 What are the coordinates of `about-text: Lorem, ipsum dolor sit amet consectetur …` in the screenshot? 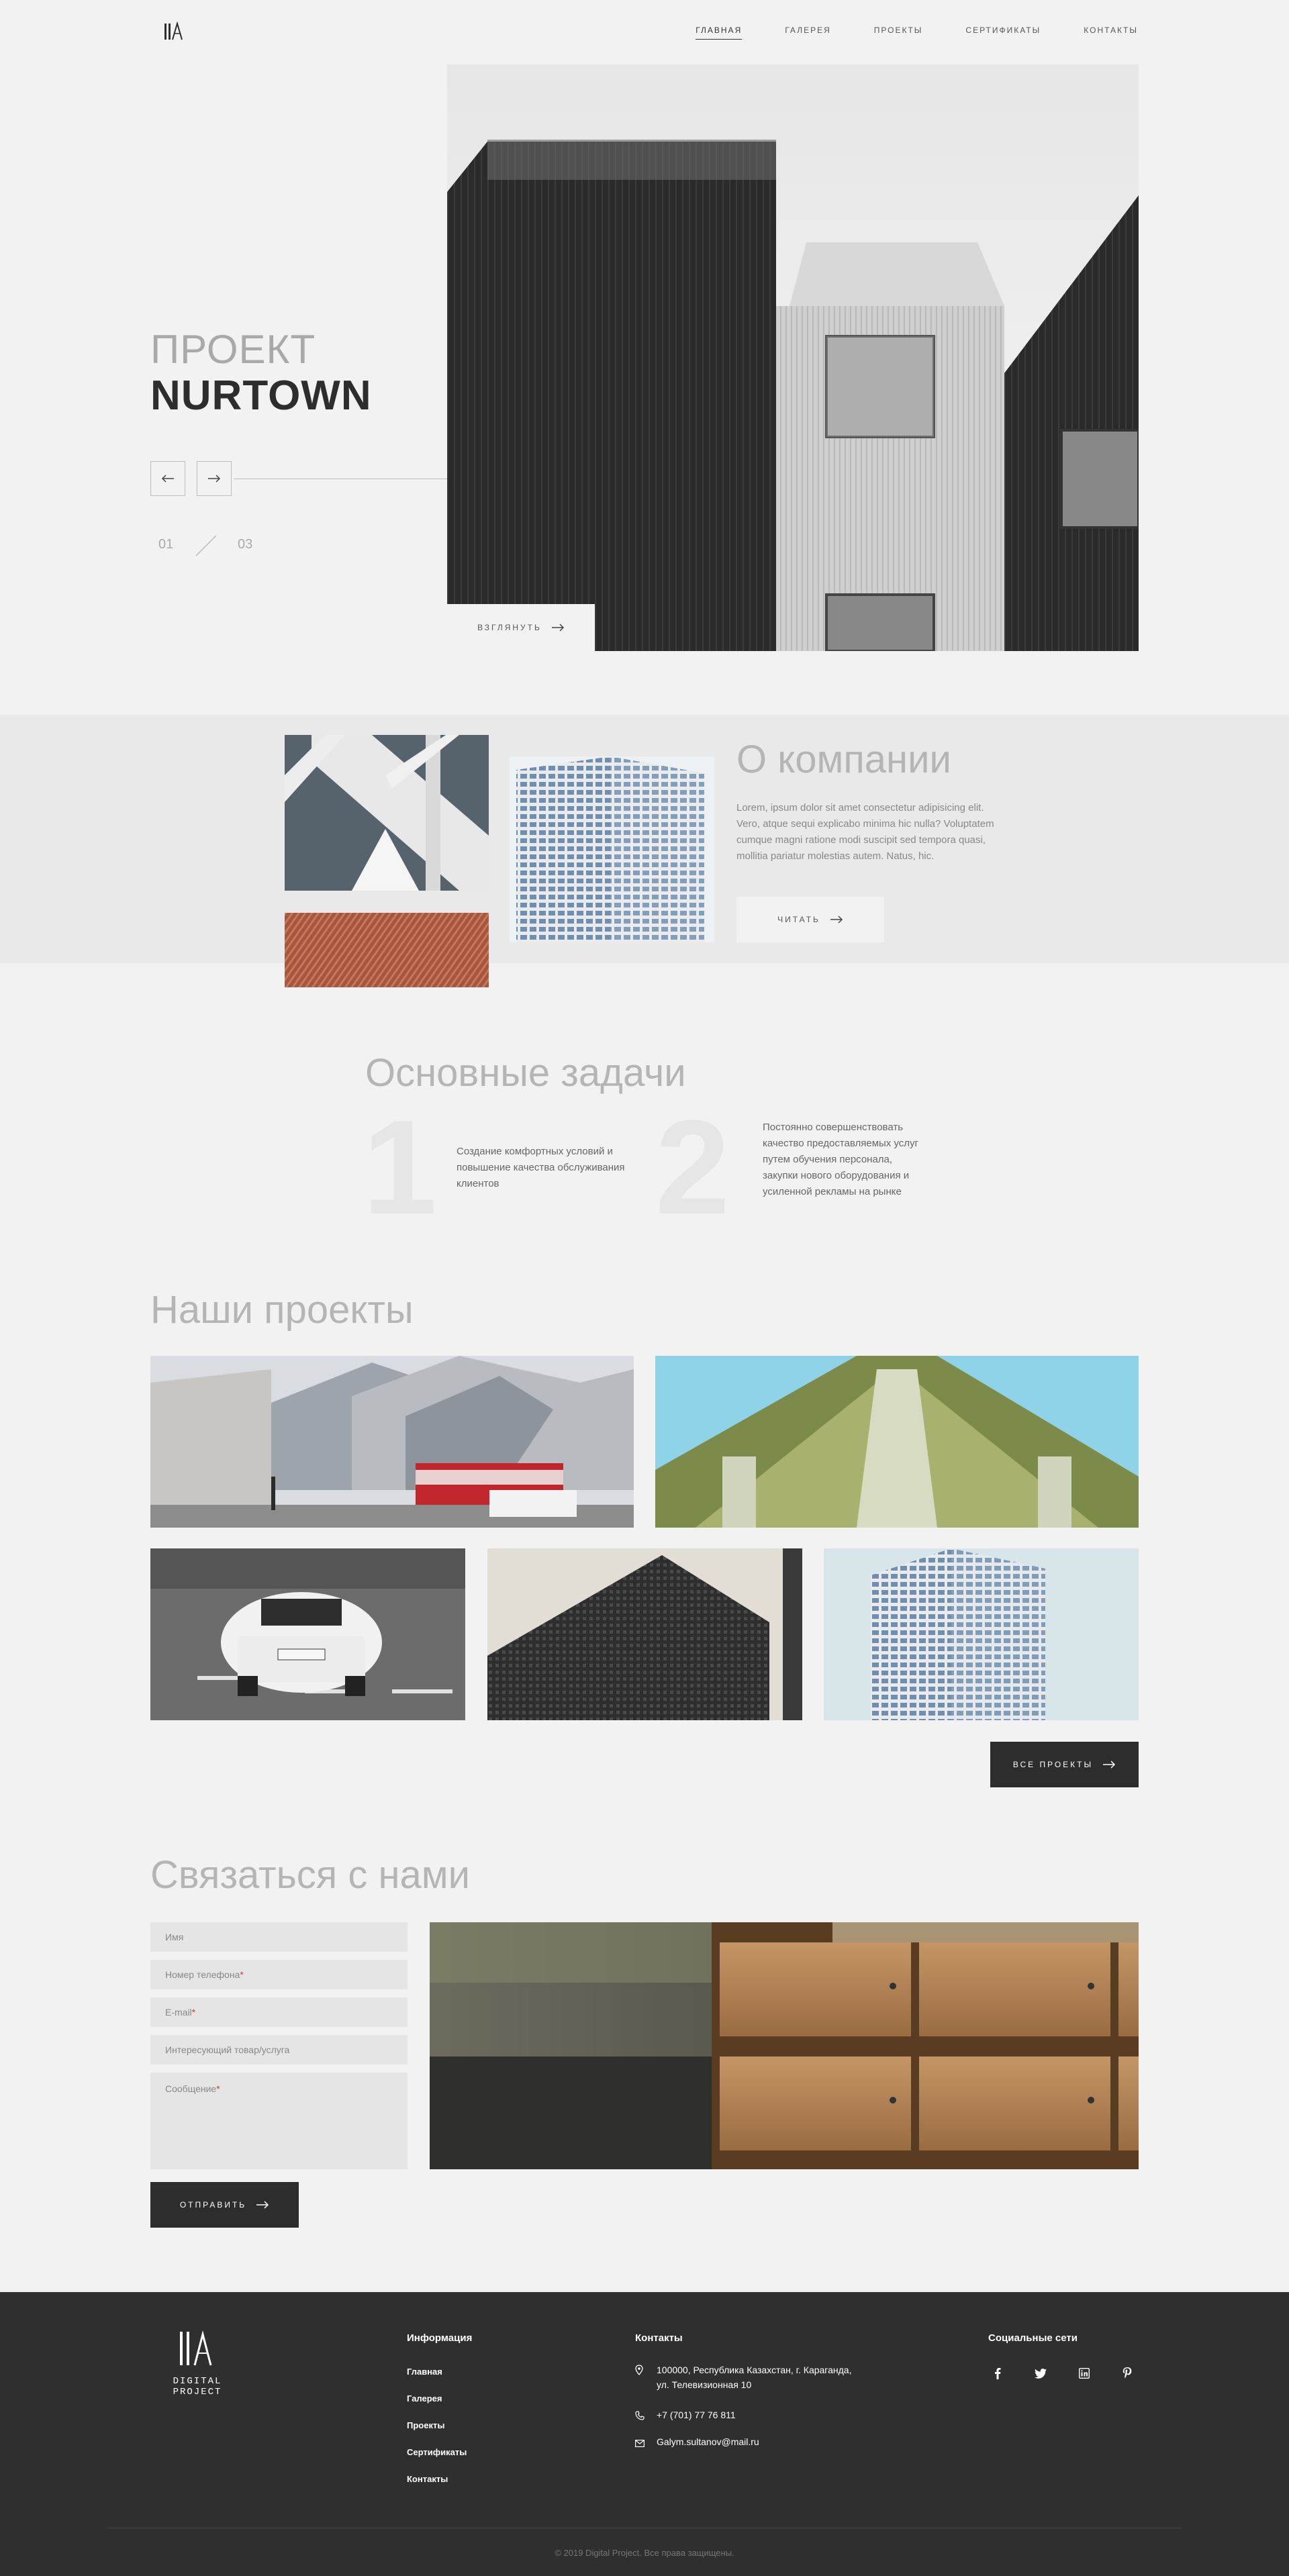 It's located at (865, 832).